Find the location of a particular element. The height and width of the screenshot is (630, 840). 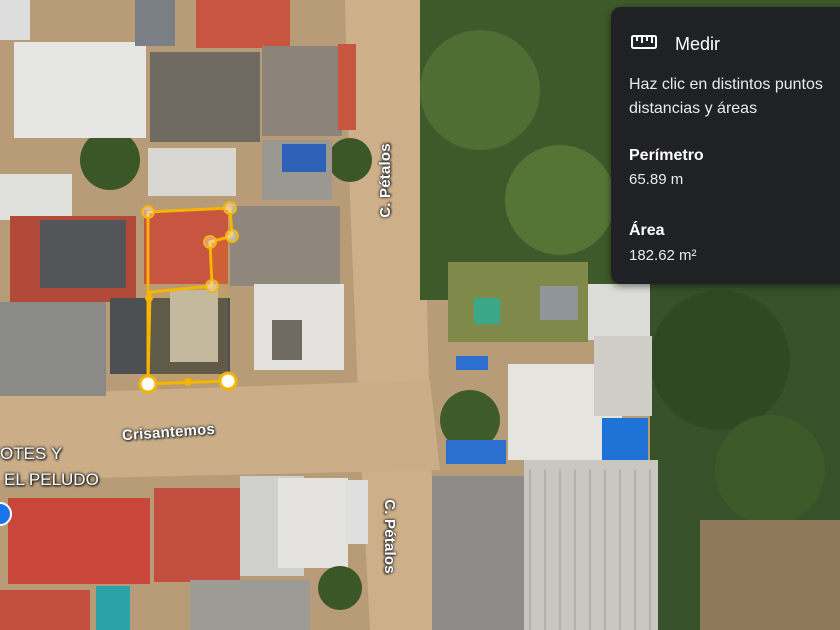

area-value: 182.62 m² is located at coordinates (663, 255).